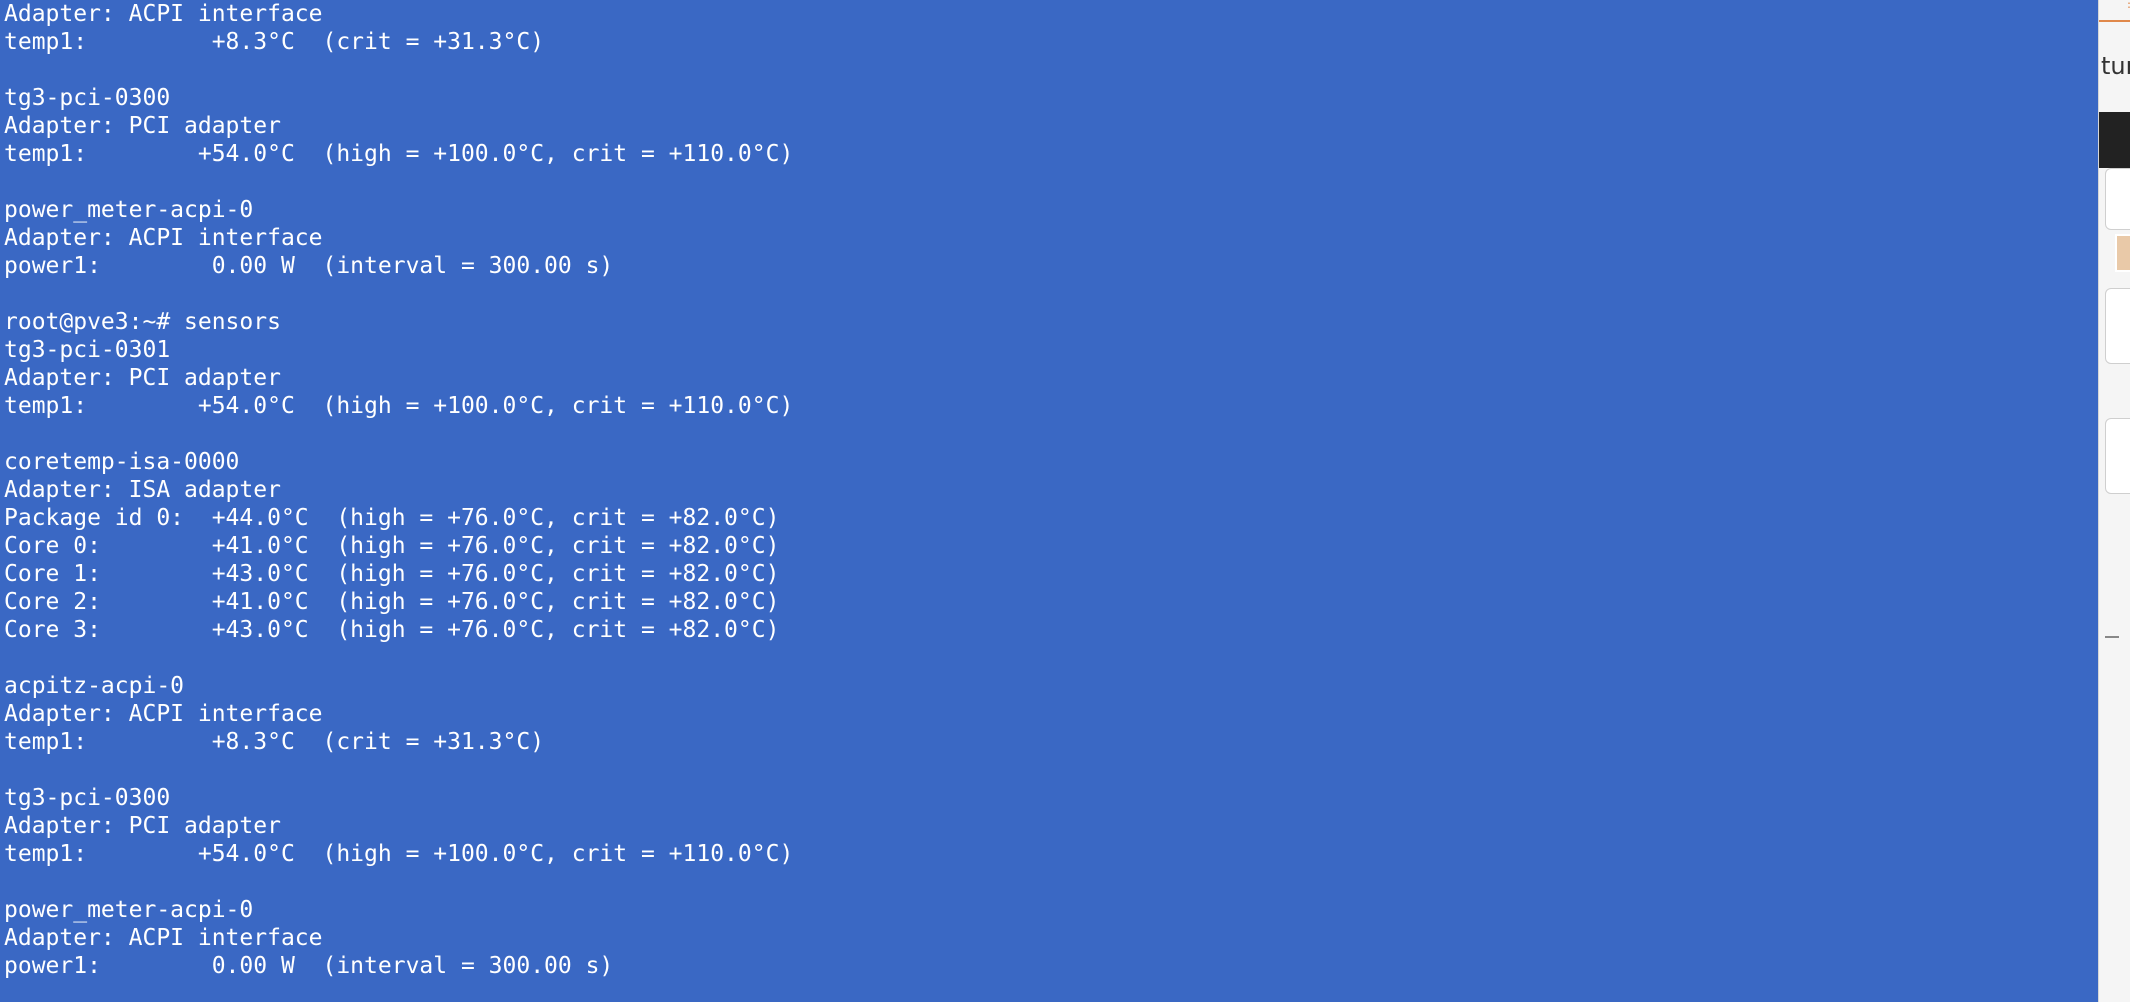 Image resolution: width=2130 pixels, height=1002 pixels. Describe the element at coordinates (87, 350) in the screenshot. I see `terminal-line: tg3-pci-0301` at that location.